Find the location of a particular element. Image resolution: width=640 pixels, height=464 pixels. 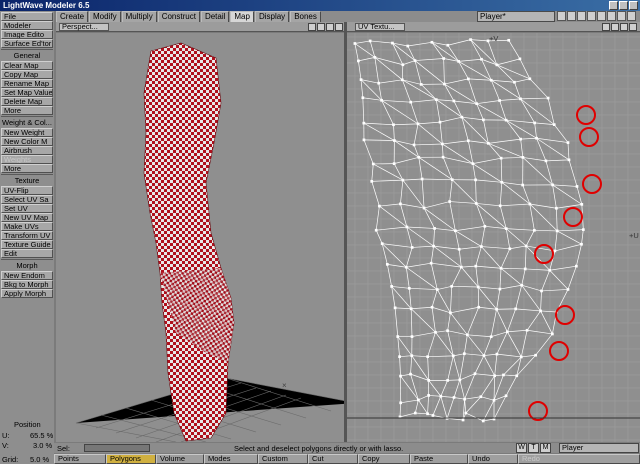

tab-modify: Modify is located at coordinates (105, 16).